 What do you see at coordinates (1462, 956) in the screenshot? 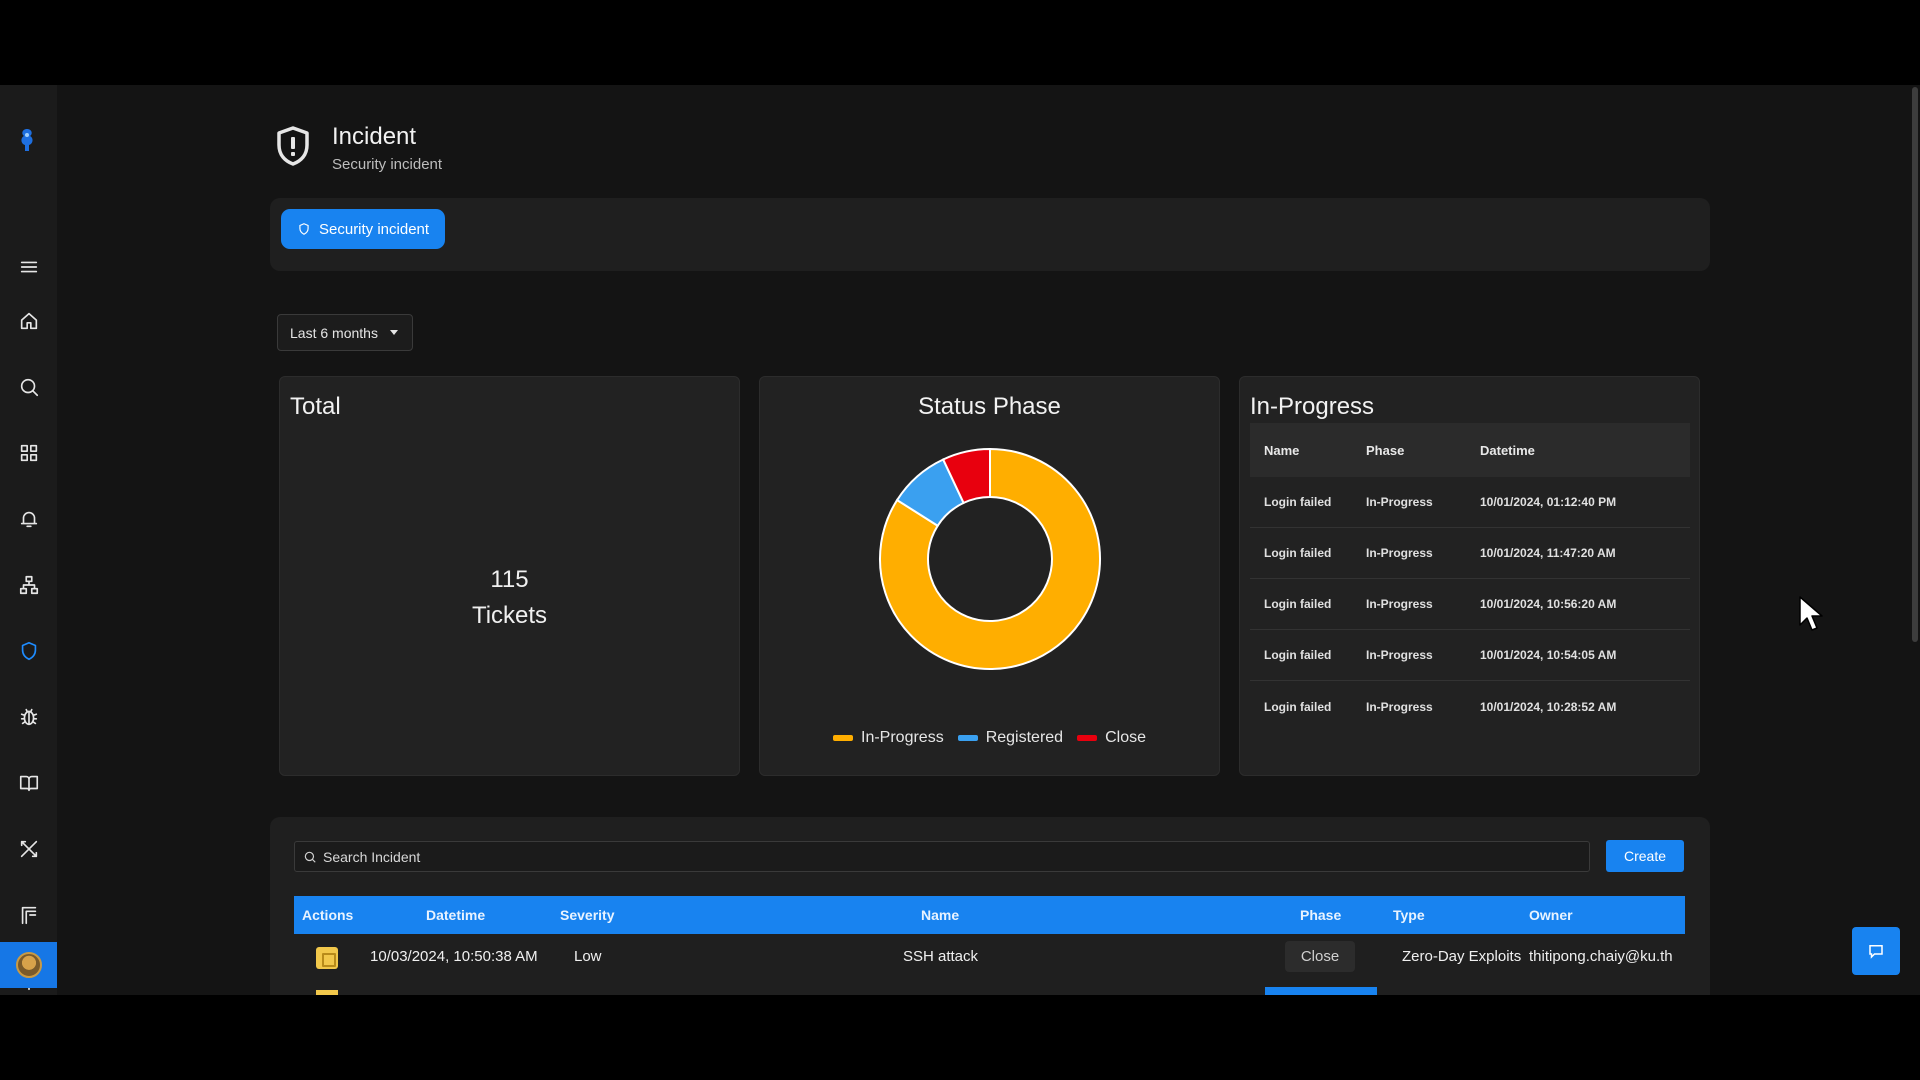
I see `cell-type: Zero-Day Exploits` at bounding box center [1462, 956].